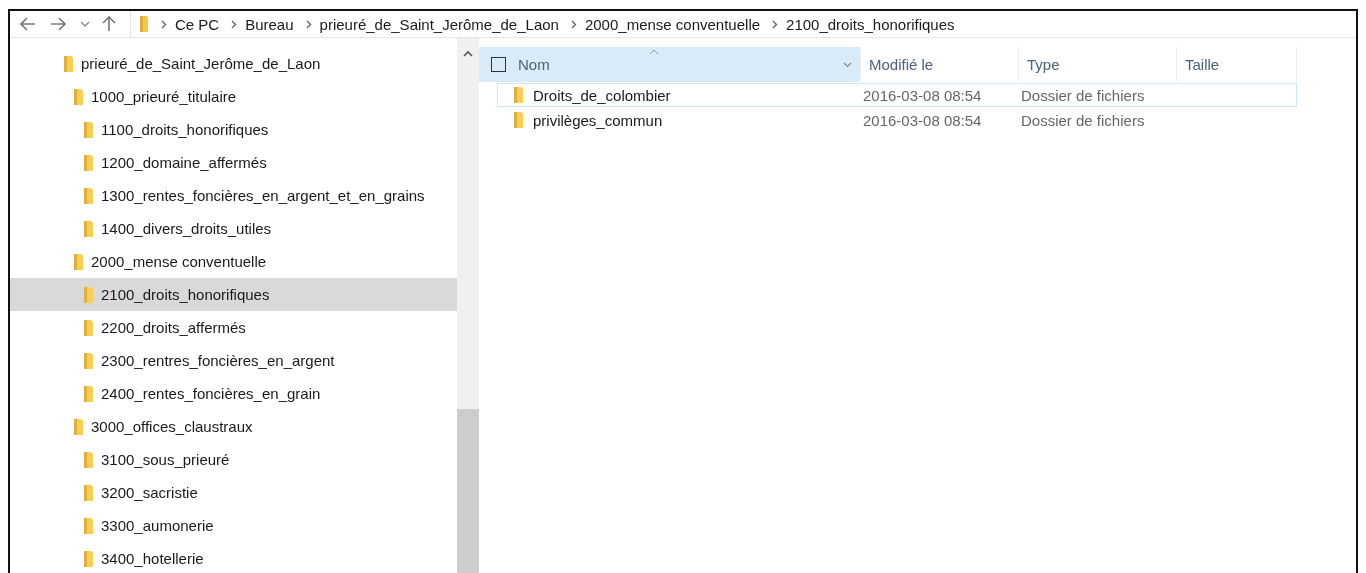 This screenshot has height=573, width=1366. Describe the element at coordinates (870, 24) in the screenshot. I see `breadcrumb: 2100_droits_honorifiques` at that location.